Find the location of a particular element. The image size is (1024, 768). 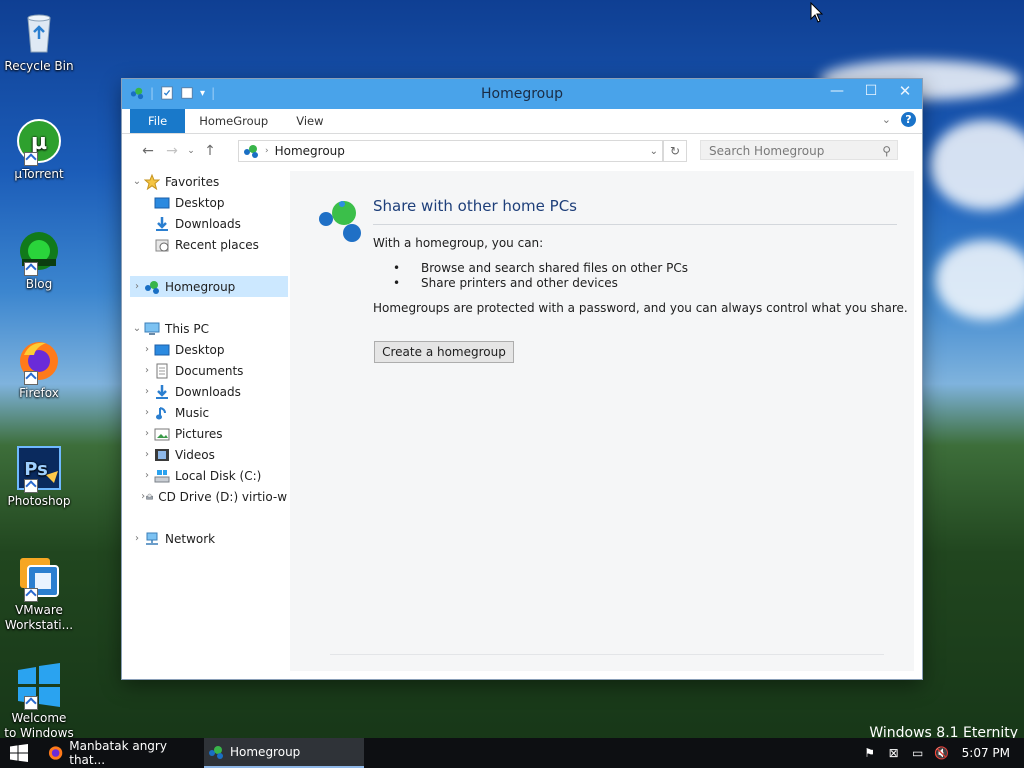

nav-item-local-disk: › Local Disk (C:) is located at coordinates (209, 475).